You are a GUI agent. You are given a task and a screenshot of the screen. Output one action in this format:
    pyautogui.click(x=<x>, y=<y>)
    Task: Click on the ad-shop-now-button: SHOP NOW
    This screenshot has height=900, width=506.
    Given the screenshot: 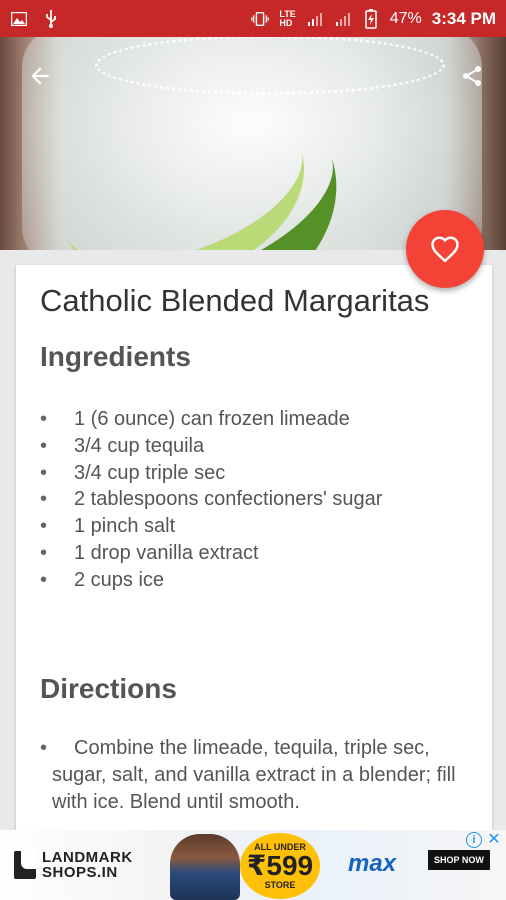 What is the action you would take?
    pyautogui.click(x=459, y=860)
    